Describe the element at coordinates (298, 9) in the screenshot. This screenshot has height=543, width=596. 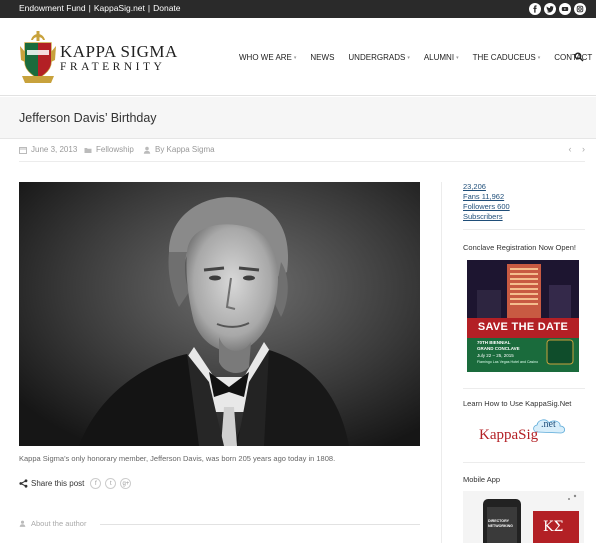
I see `top-utility-bar: Endowment Fund | KappaSig.net | Donate` at that location.